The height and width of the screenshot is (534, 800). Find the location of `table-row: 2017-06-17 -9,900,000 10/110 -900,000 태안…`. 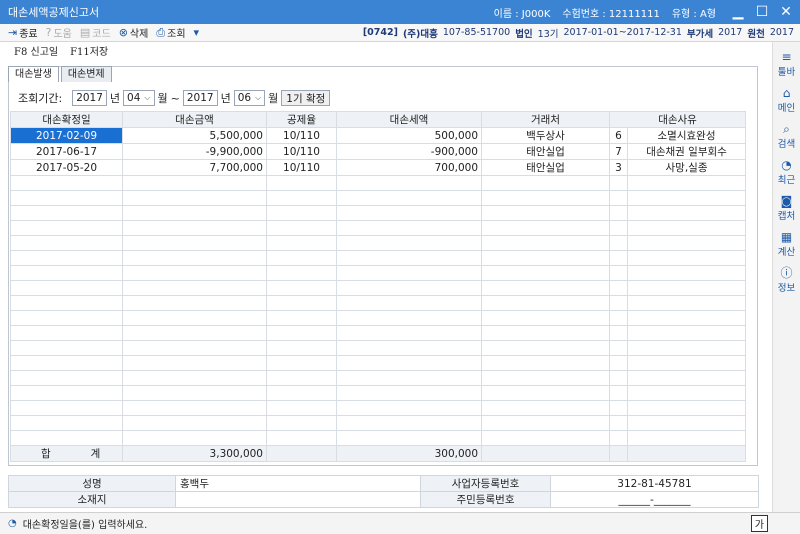

table-row: 2017-06-17 -9,900,000 10/110 -900,000 태안… is located at coordinates (378, 151).